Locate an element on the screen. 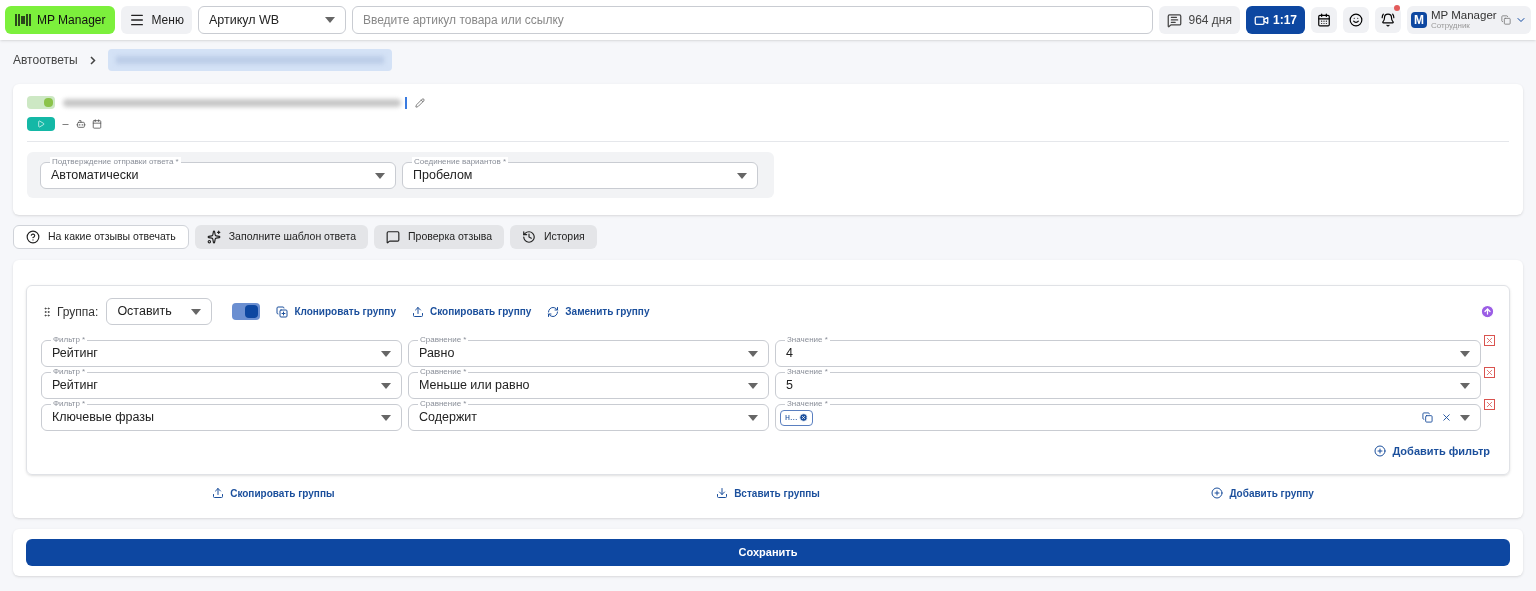 The height and width of the screenshot is (591, 1536). scroll-up-icon is located at coordinates (1487, 311).